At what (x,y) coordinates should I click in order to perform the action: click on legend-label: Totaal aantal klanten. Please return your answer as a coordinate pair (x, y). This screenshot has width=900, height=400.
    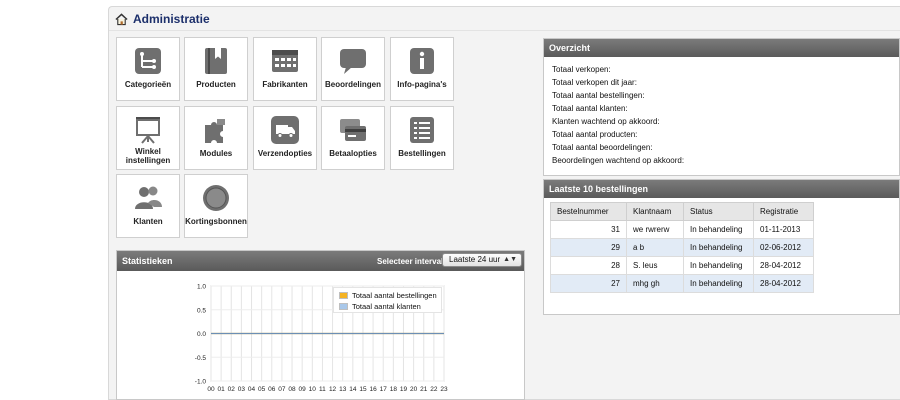
    Looking at the image, I should click on (386, 306).